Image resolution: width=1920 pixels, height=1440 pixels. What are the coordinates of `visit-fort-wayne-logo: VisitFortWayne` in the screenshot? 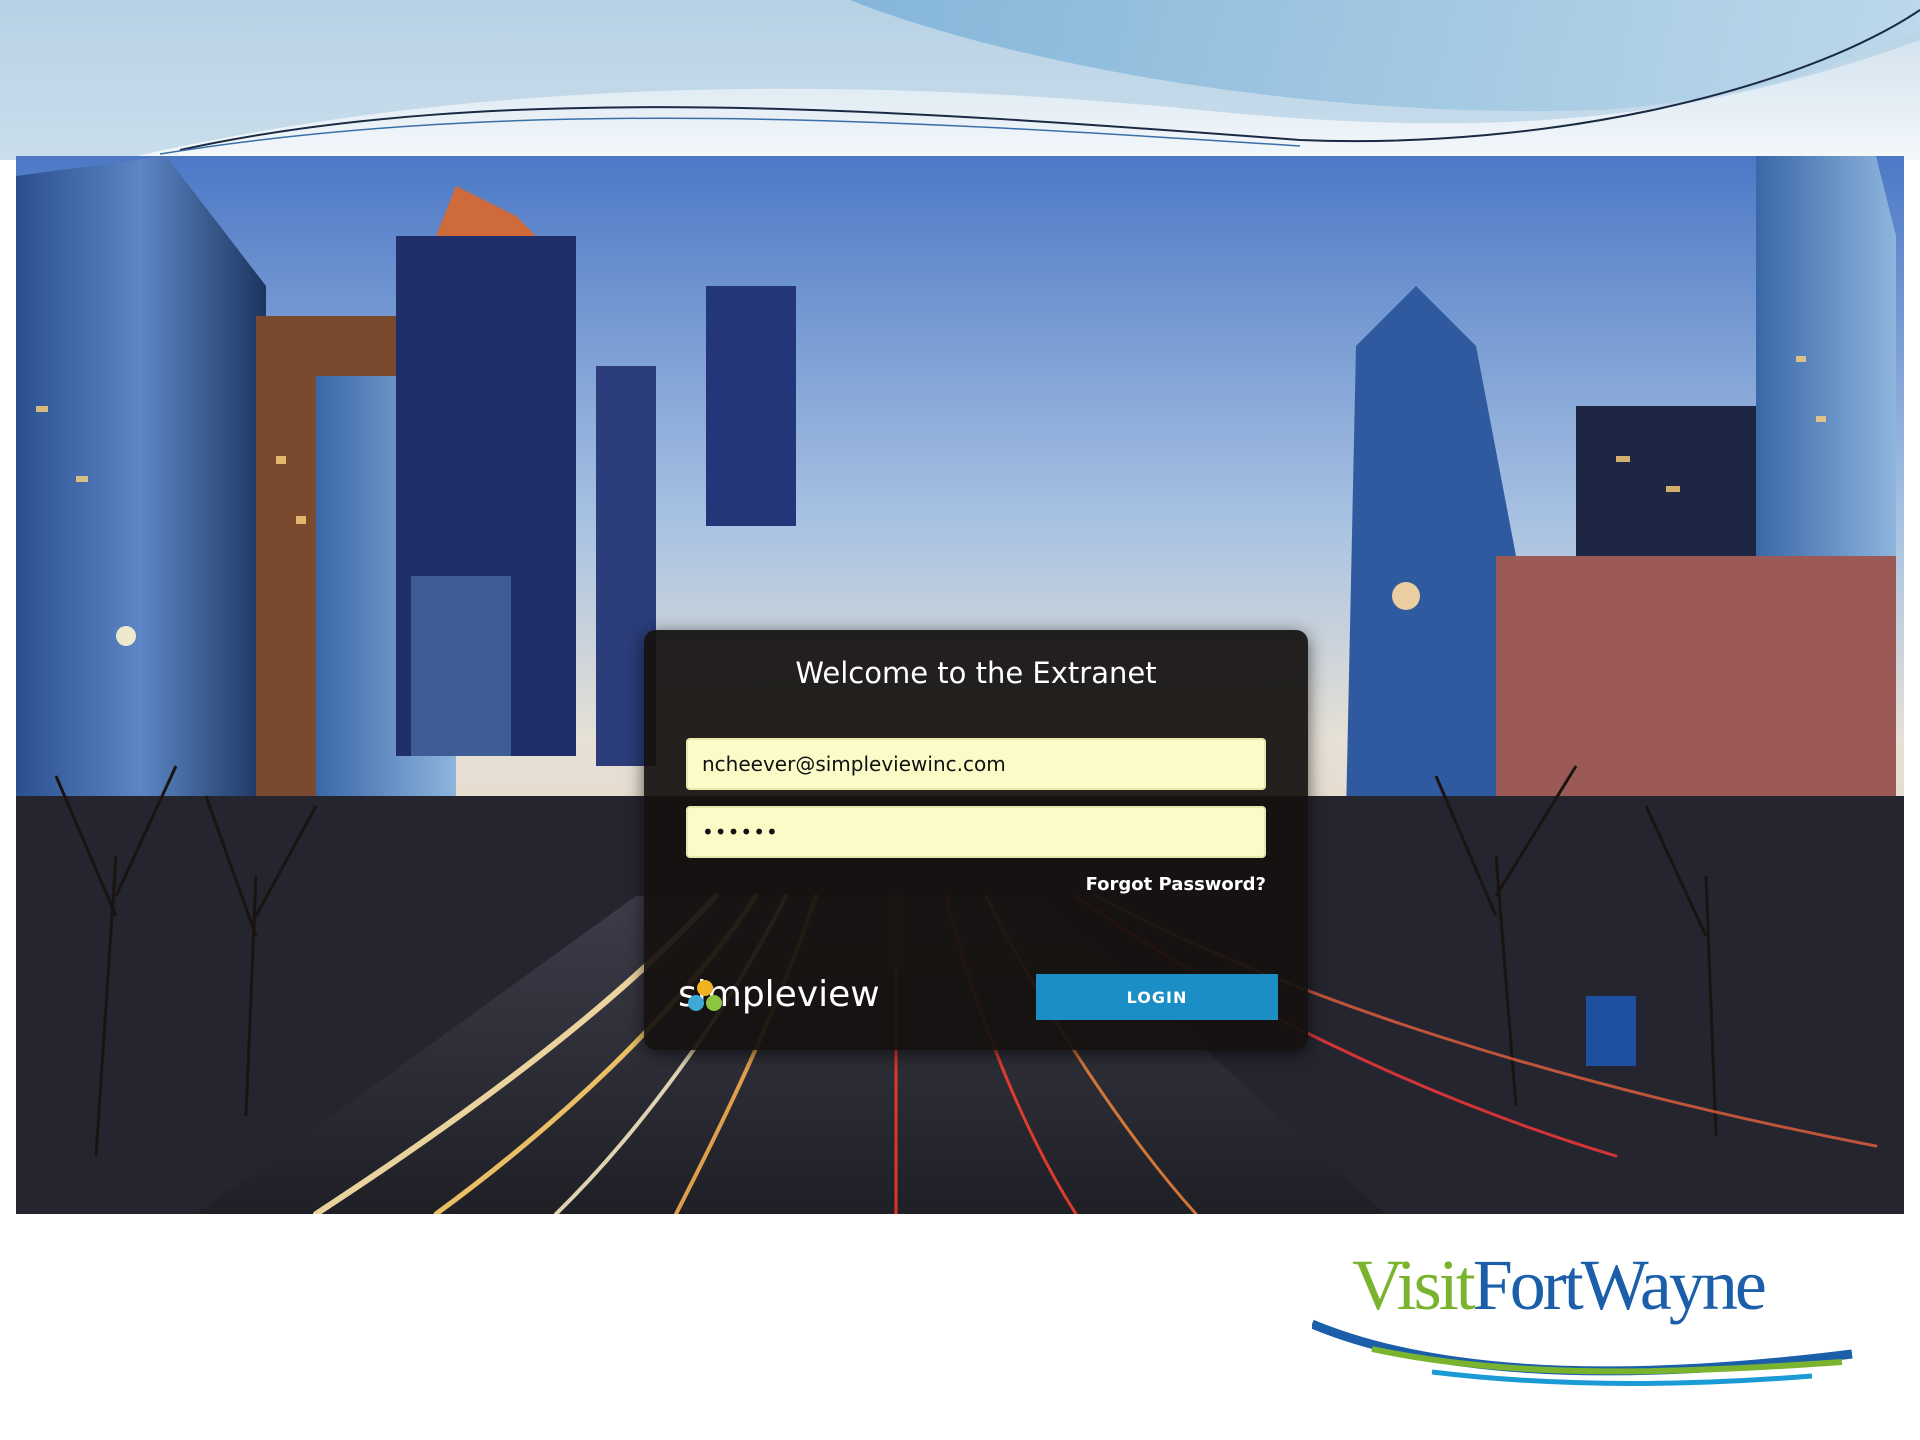 It's located at (1587, 1319).